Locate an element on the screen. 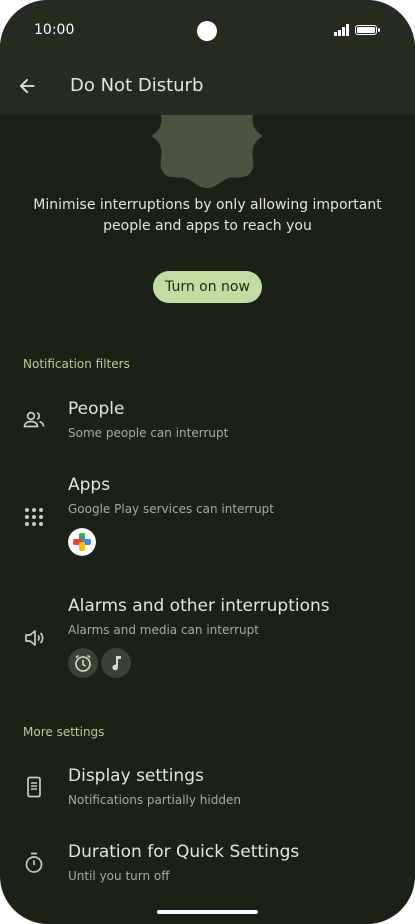 The image size is (415, 924). notification-filters-header: Notification filters is located at coordinates (76, 364).